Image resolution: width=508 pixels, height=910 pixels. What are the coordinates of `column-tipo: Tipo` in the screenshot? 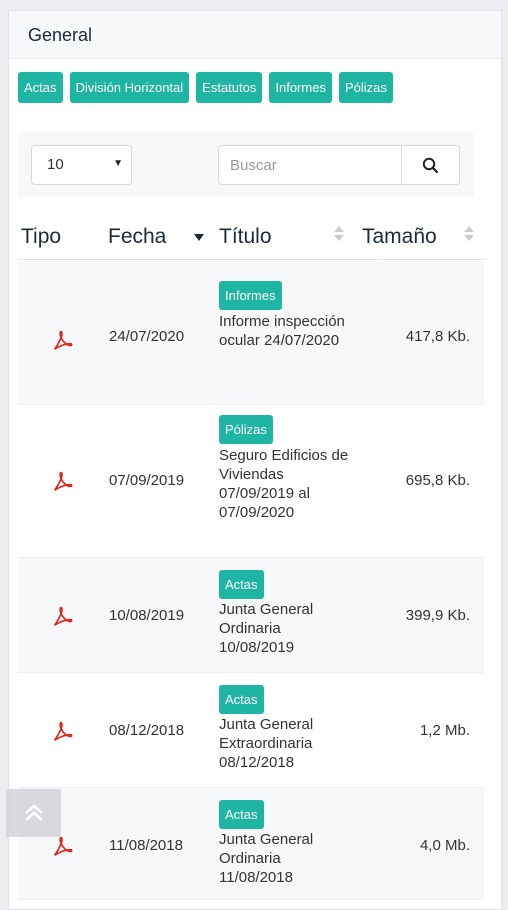 It's located at (41, 237).